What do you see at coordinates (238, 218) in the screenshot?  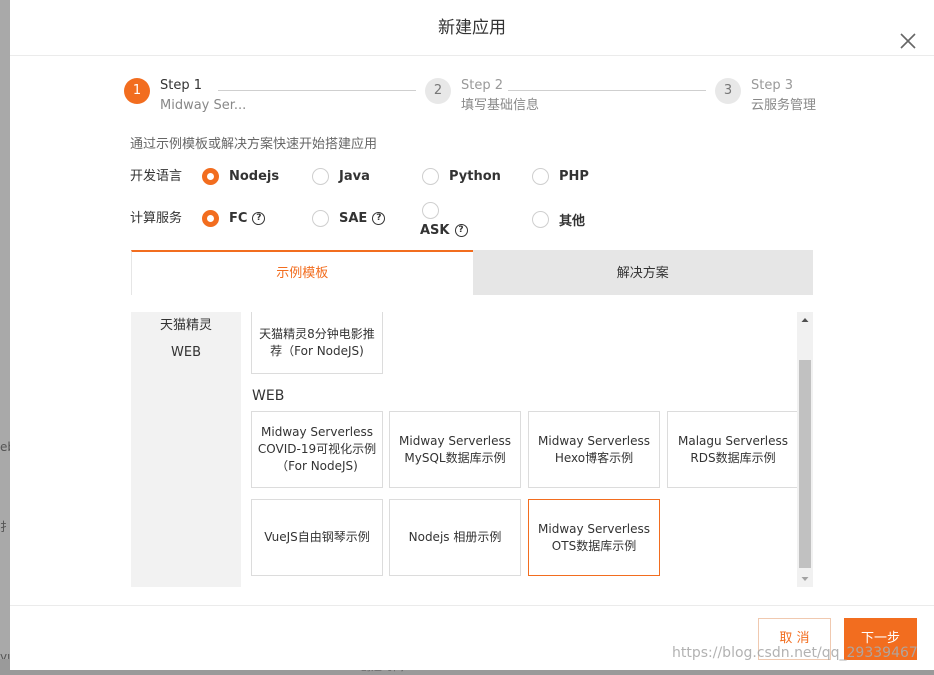 I see `radio-label: FC` at bounding box center [238, 218].